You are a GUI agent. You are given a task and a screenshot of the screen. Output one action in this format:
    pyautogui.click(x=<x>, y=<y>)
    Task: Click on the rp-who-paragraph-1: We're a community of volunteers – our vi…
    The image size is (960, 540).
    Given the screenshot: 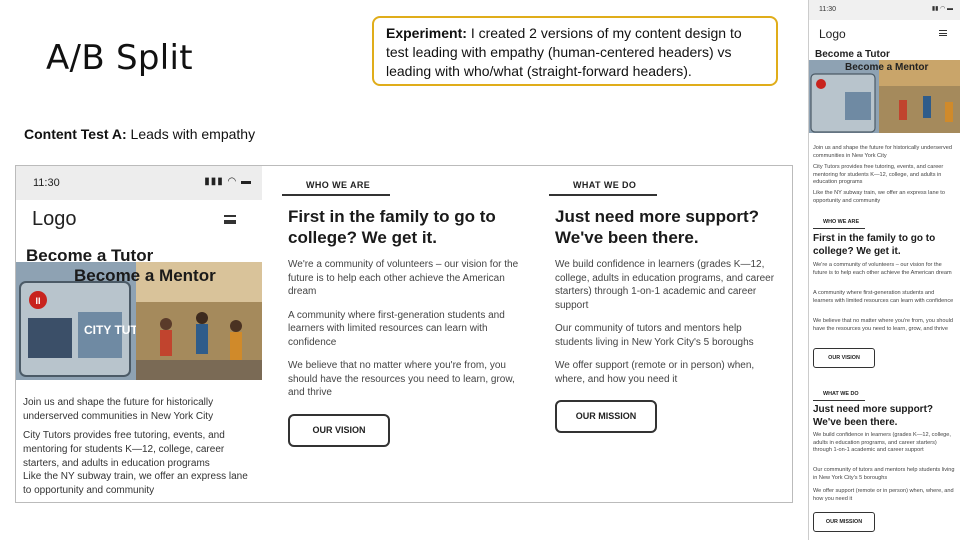 What is the action you would take?
    pyautogui.click(x=882, y=269)
    